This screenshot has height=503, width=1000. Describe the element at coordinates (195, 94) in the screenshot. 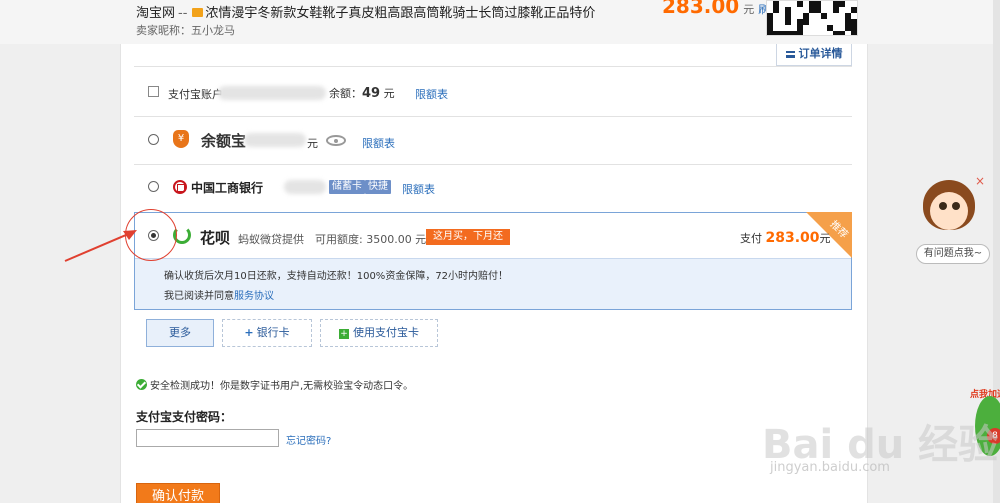

I see `alipay-account-label: 支付宝账户` at that location.